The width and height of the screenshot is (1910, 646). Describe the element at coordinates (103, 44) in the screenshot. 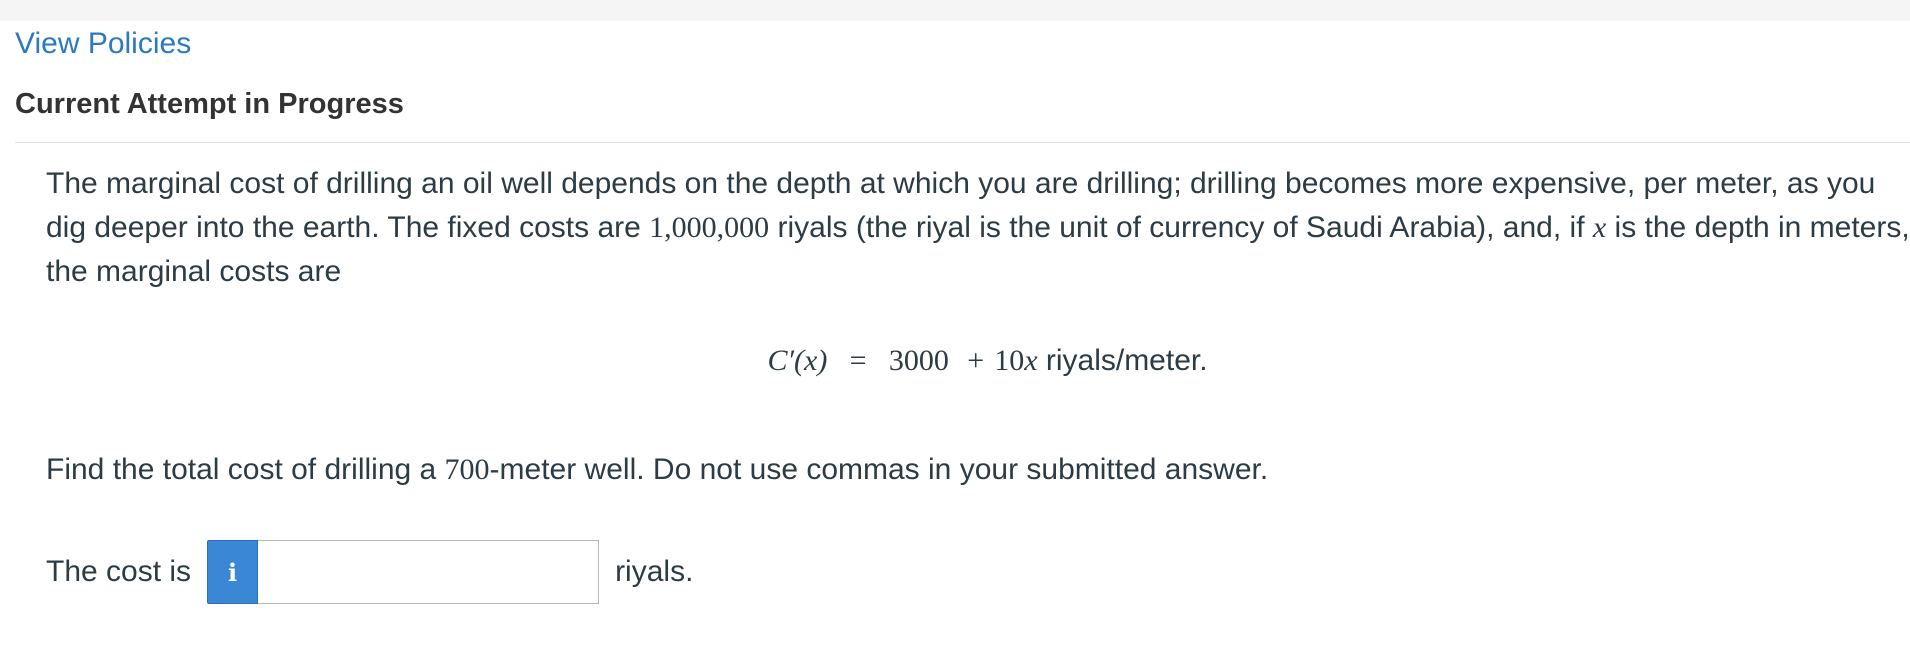

I see `view-policies-link: View Policies` at that location.